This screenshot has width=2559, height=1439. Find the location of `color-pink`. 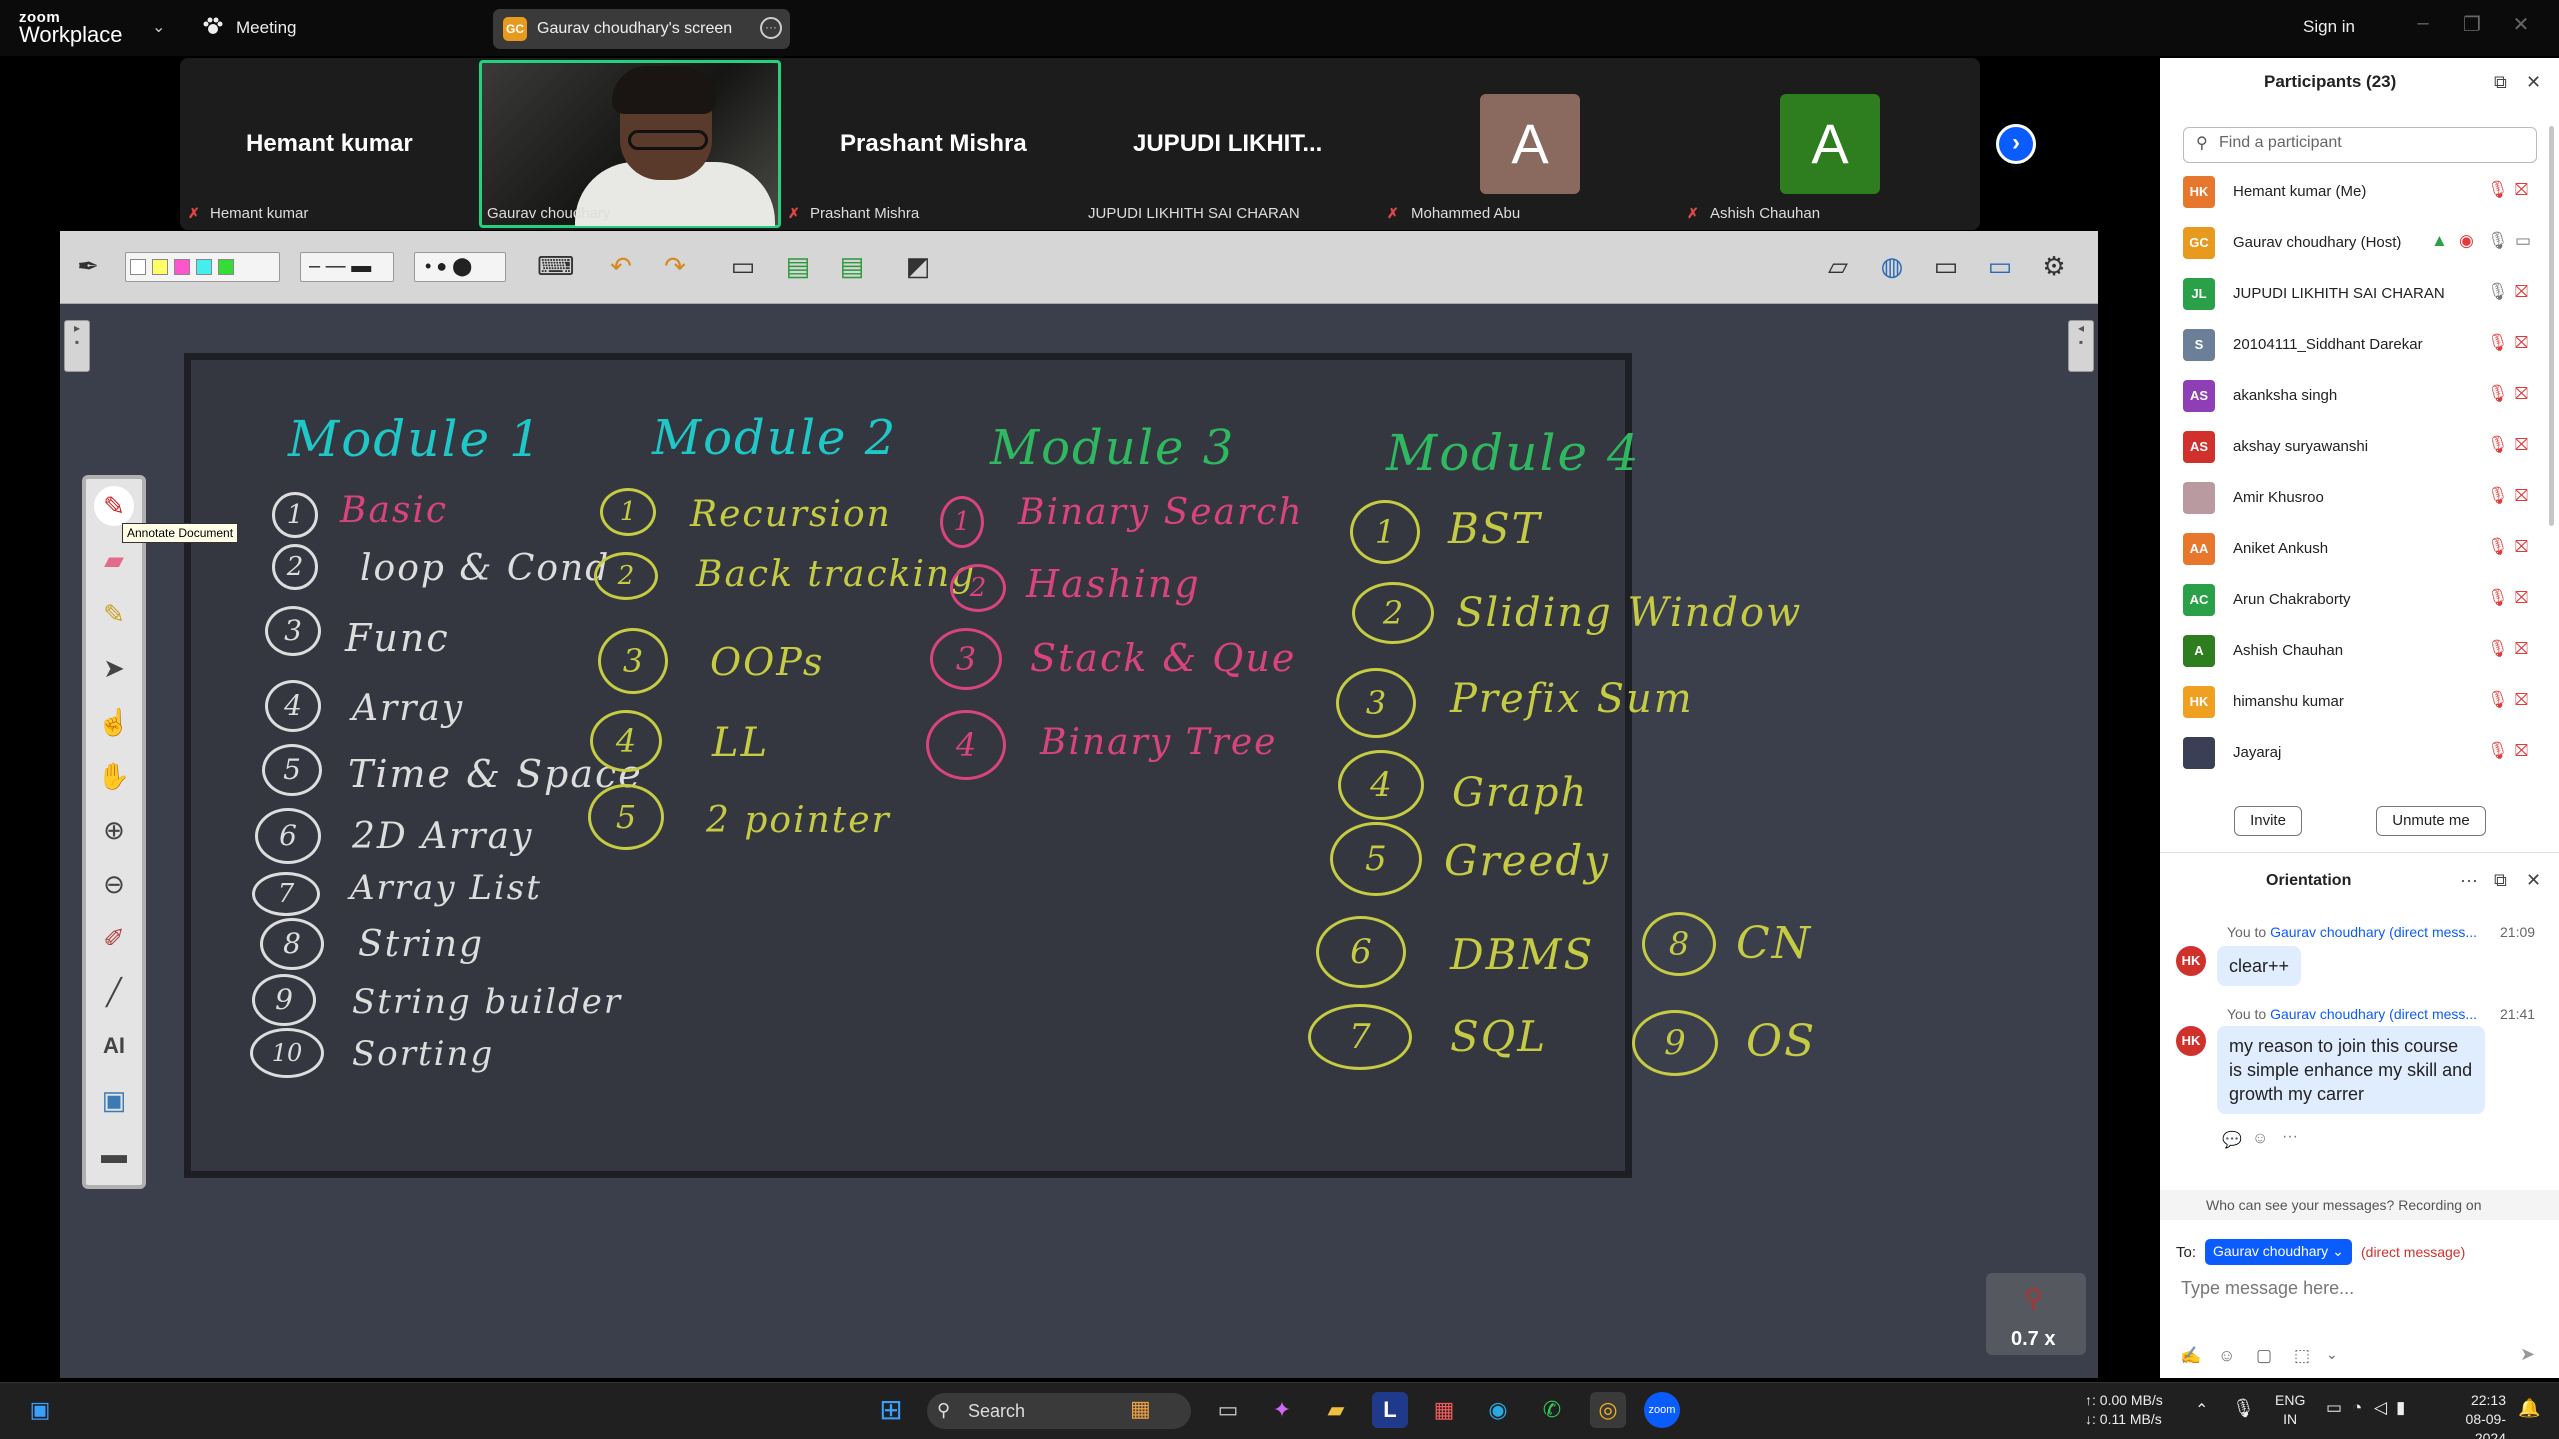

color-pink is located at coordinates (182, 267).